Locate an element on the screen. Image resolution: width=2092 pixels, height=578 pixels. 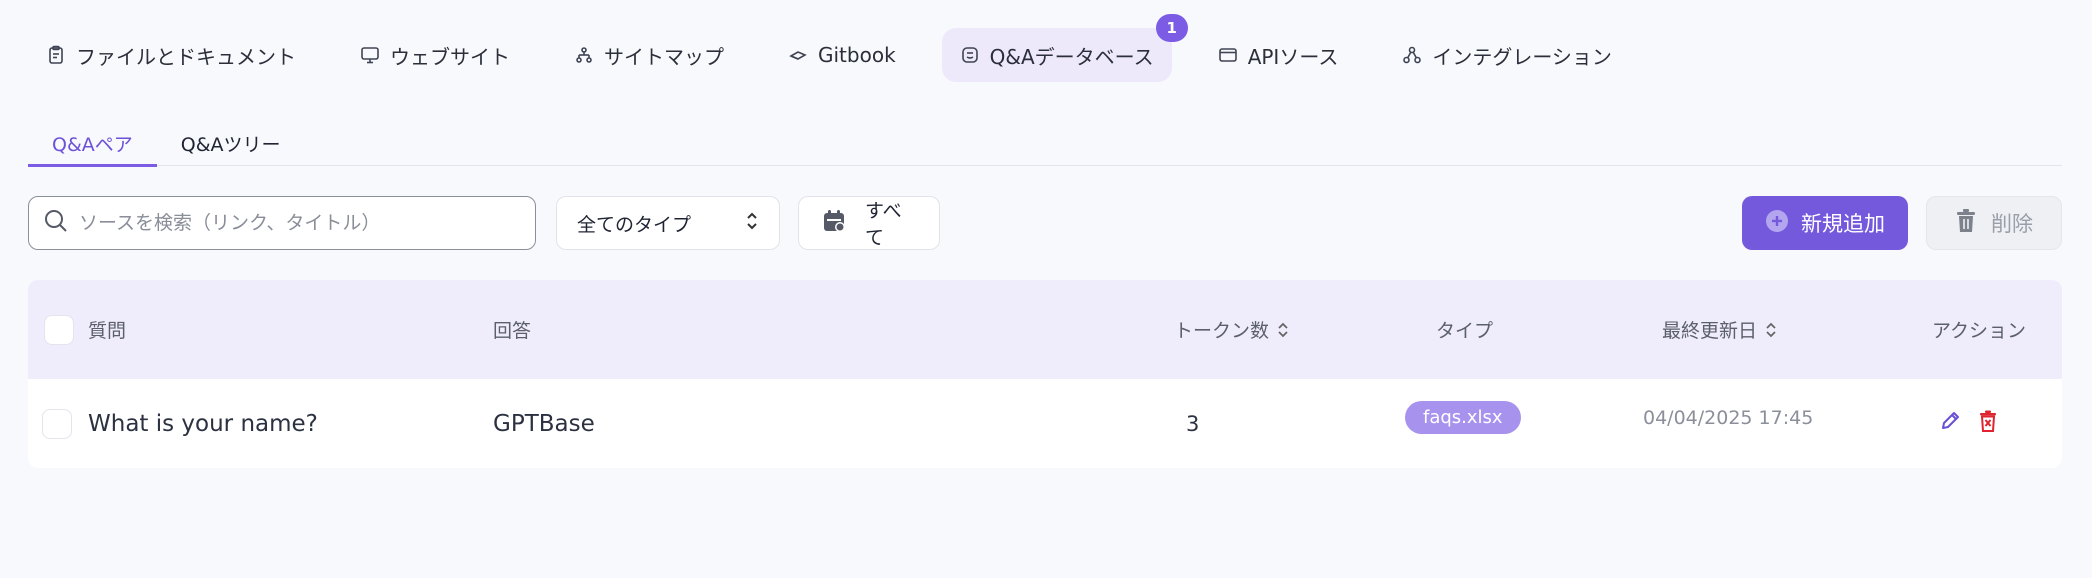
window-icon is located at coordinates (1228, 55).